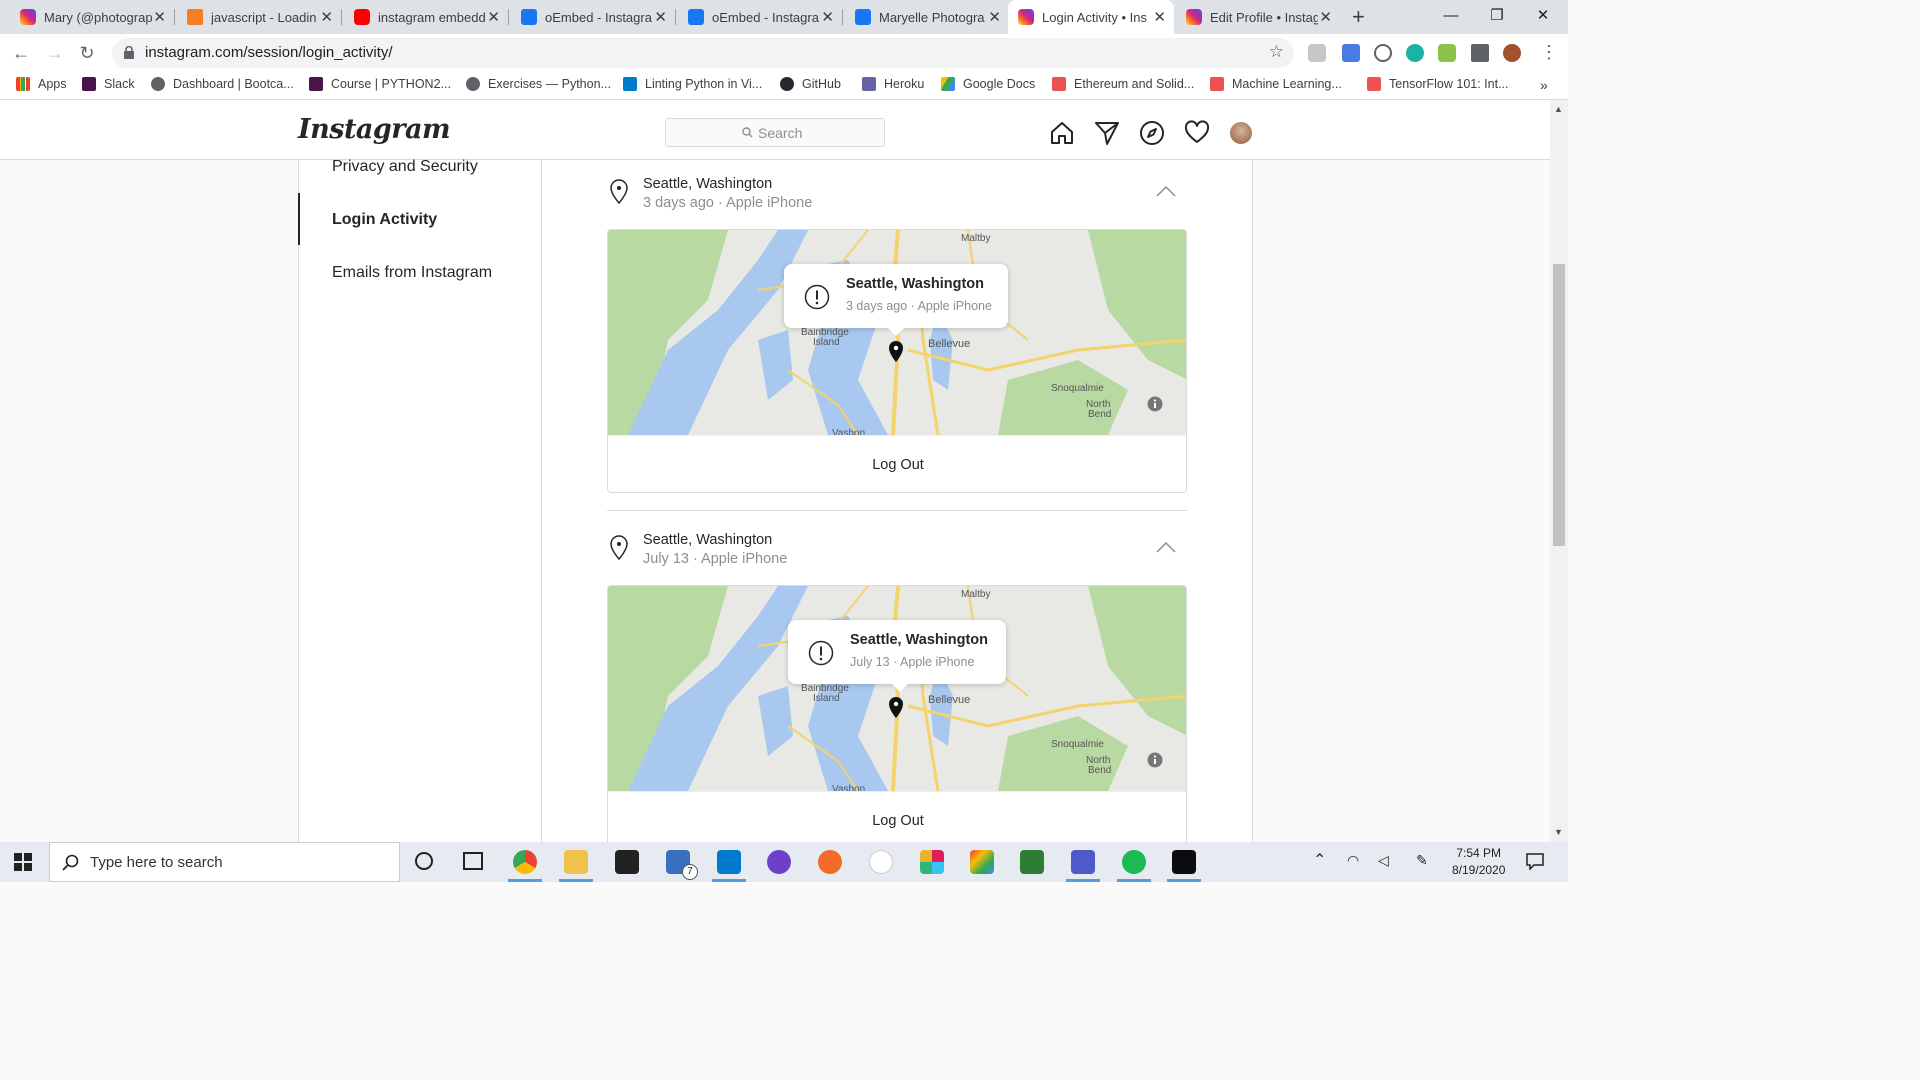 The width and height of the screenshot is (1920, 1080). What do you see at coordinates (1276, 52) in the screenshot?
I see `bookmark-star-icon: ☆` at bounding box center [1276, 52].